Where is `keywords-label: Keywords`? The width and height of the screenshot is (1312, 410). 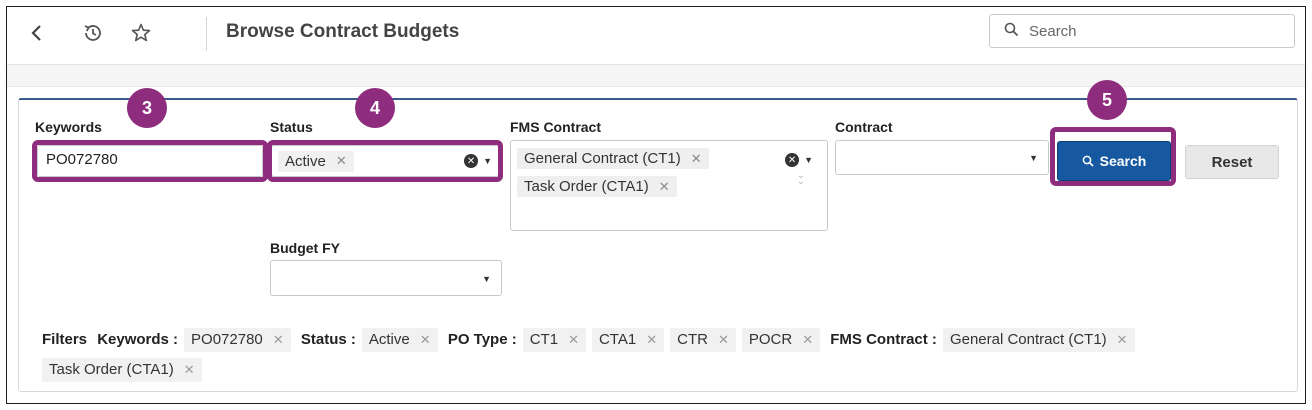
keywords-label: Keywords is located at coordinates (68, 127).